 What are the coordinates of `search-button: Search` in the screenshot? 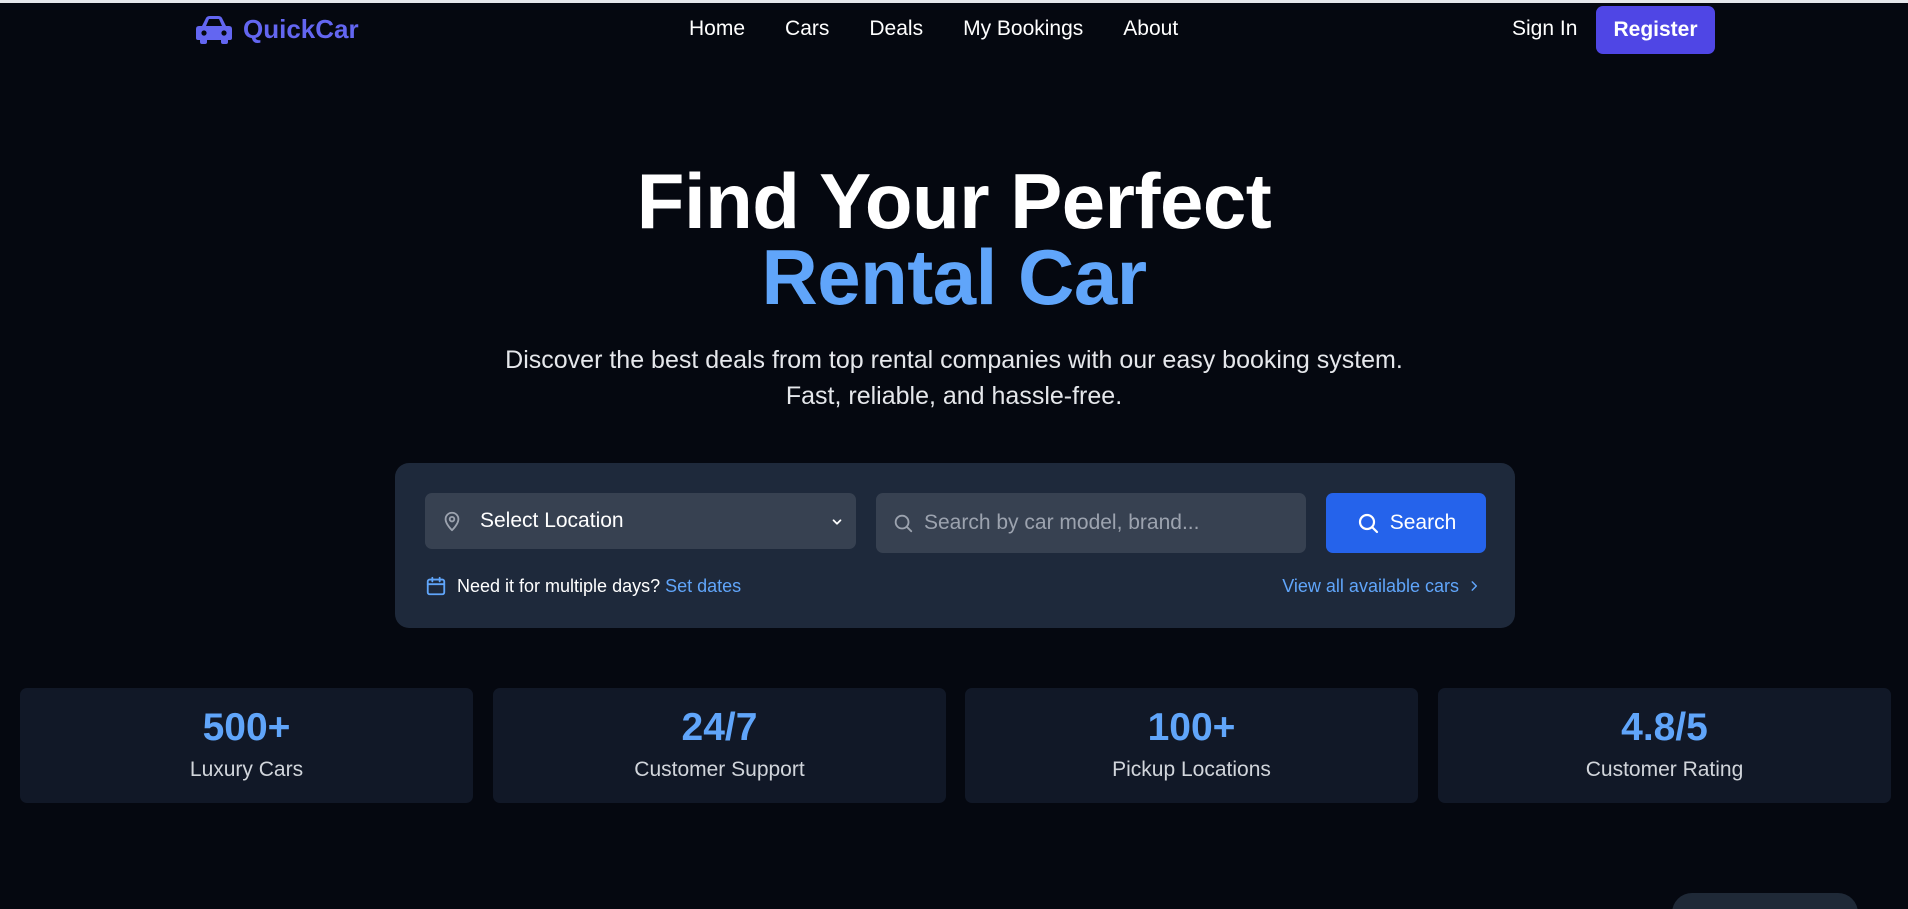 It's located at (1406, 523).